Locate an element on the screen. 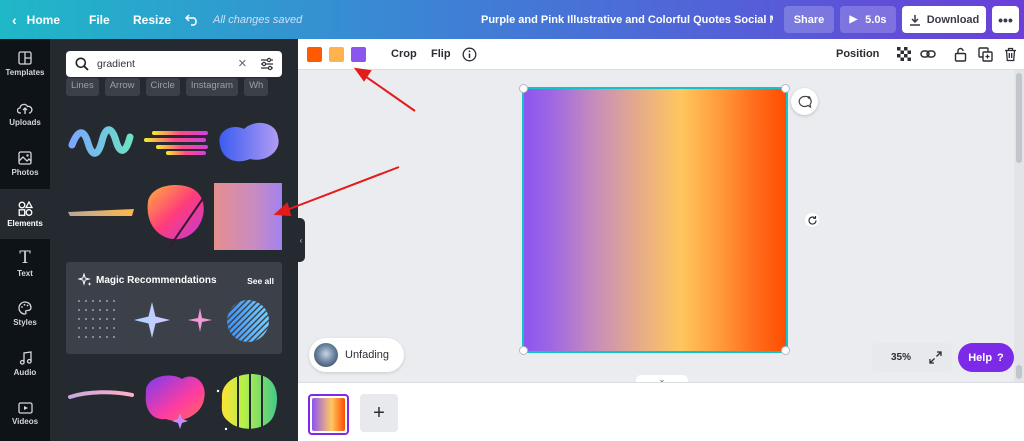  nav-label: Elements is located at coordinates (25, 223).